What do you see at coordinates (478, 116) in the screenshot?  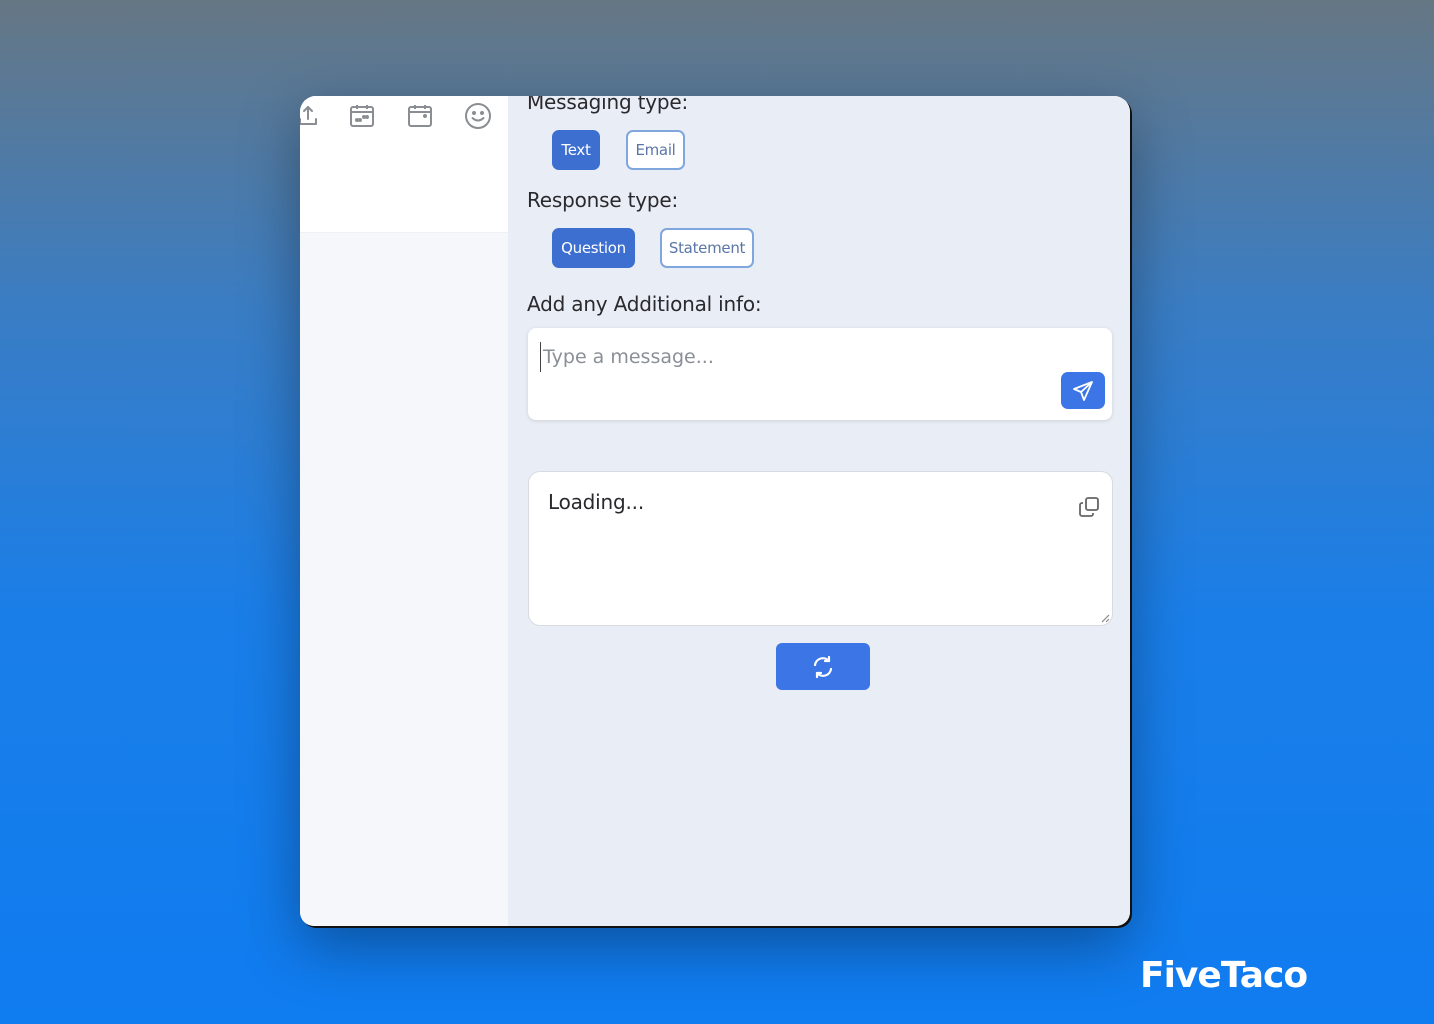 I see `emoji-icon` at bounding box center [478, 116].